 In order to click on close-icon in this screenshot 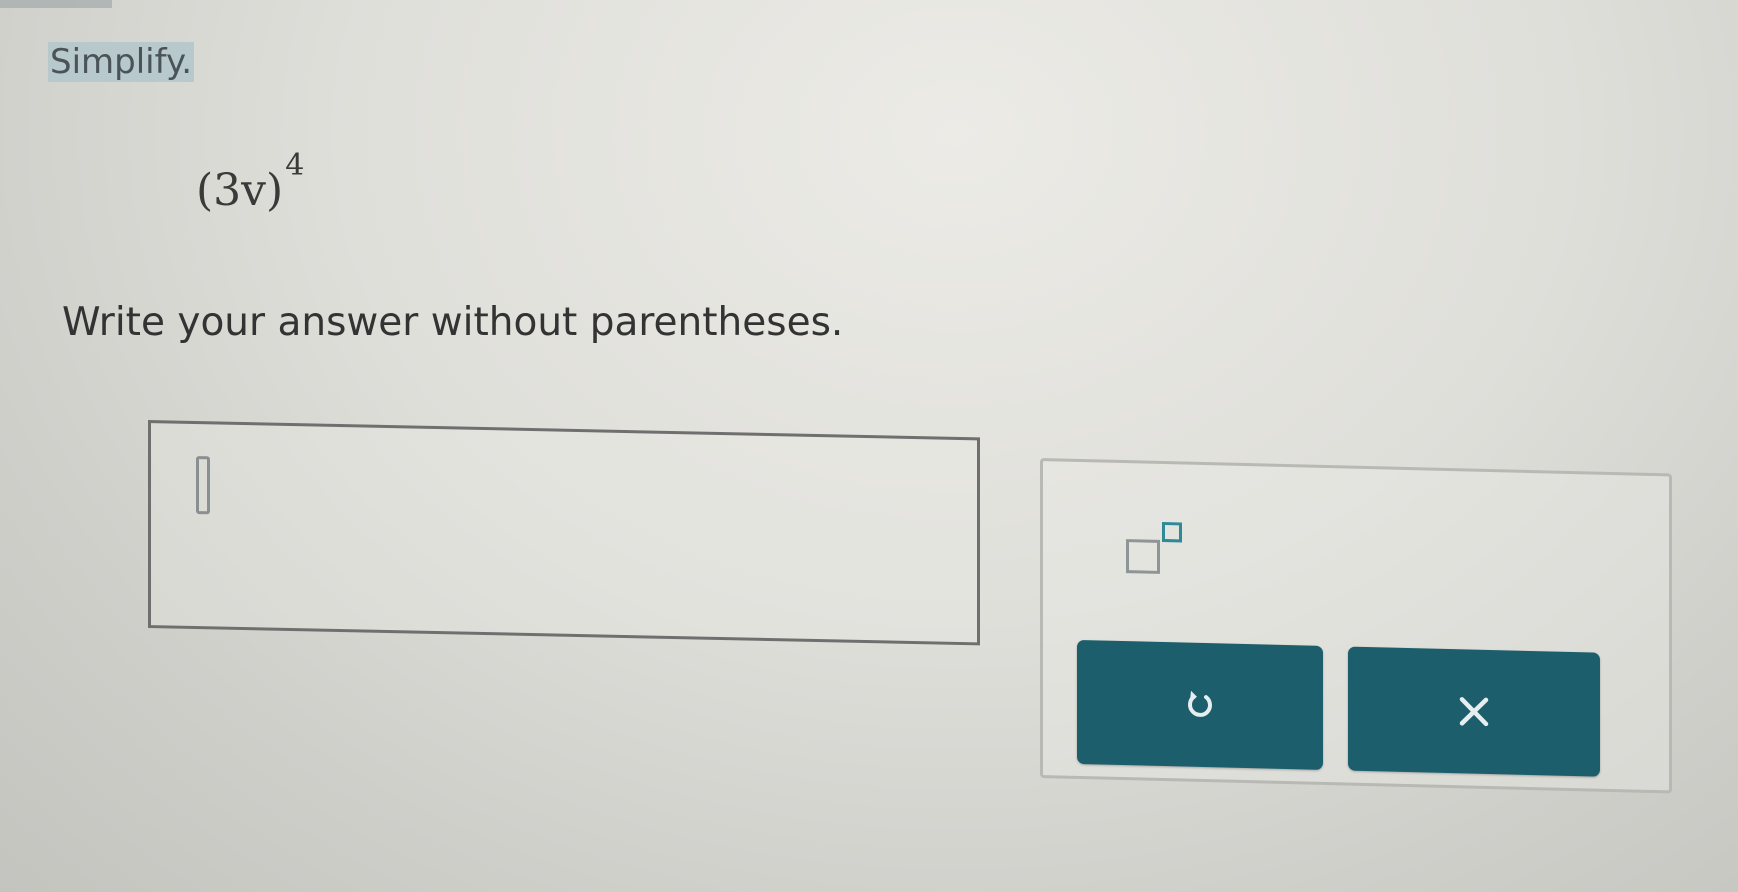, I will do `click(1474, 712)`.